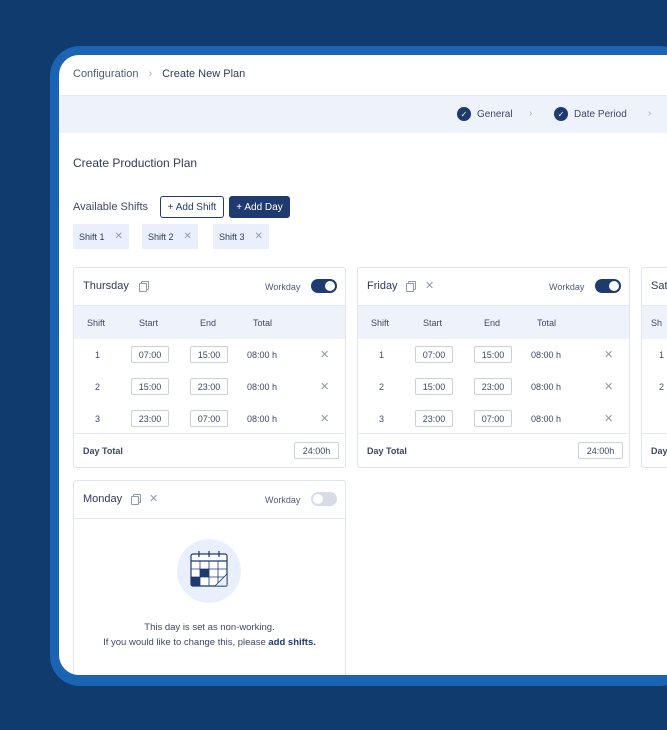 This screenshot has height=730, width=667. Describe the element at coordinates (209, 287) in the screenshot. I see `day-card-header: Thursday Workday` at that location.